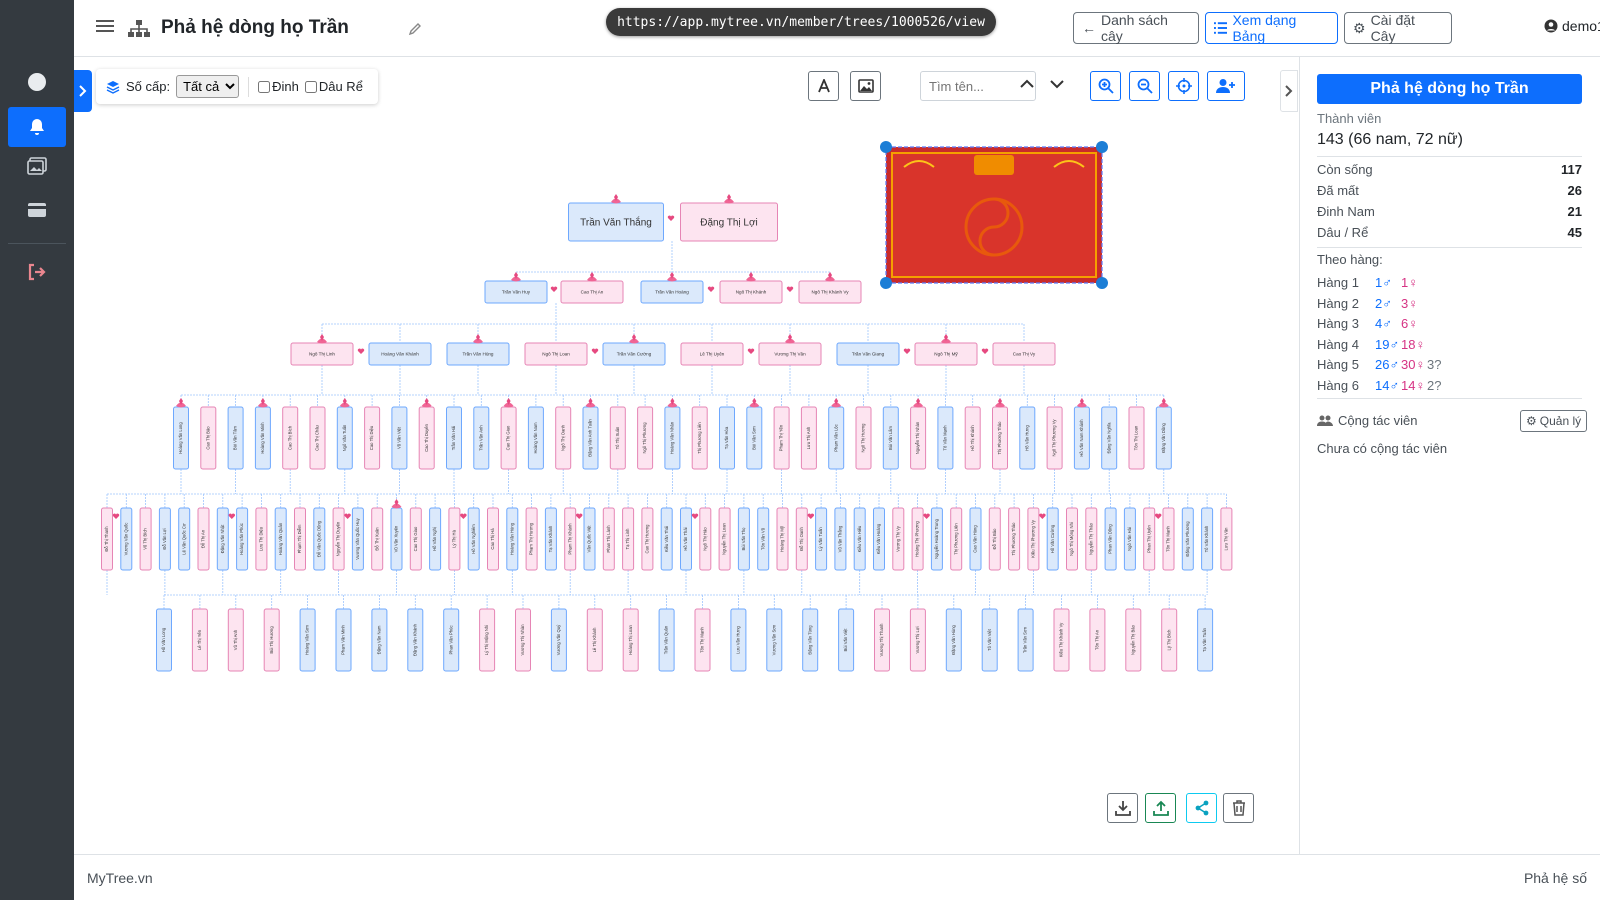 This screenshot has width=1600, height=900. What do you see at coordinates (107, 539) in the screenshot?
I see `member-node: Đỗ Thị Thanh` at bounding box center [107, 539].